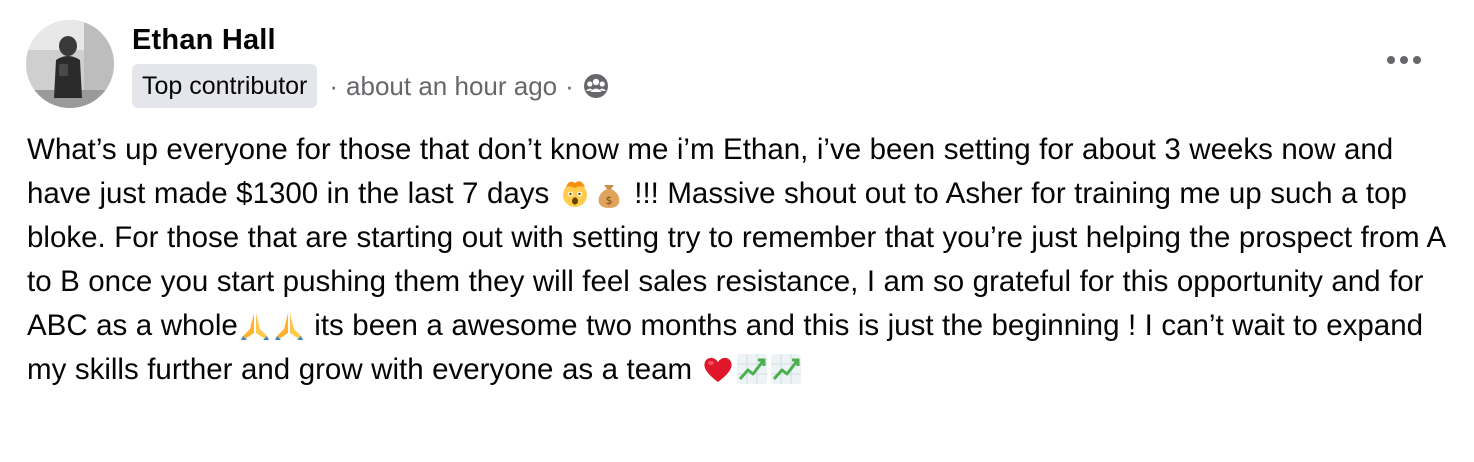 This screenshot has height=462, width=1474. I want to click on author-name: Ethan Hall, so click(204, 40).